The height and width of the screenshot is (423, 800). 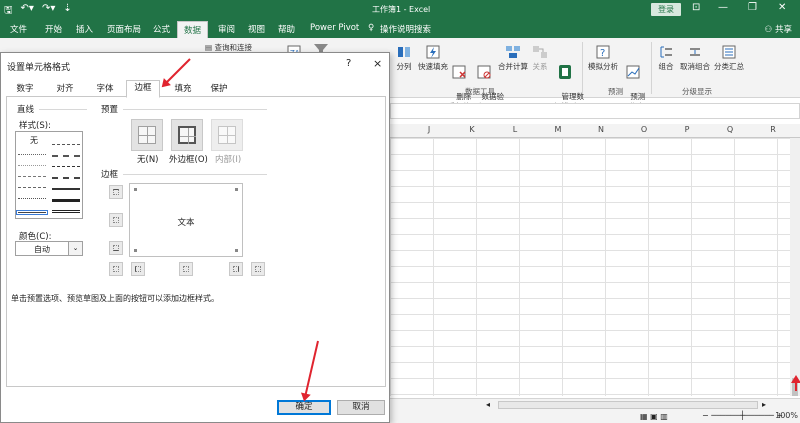 I want to click on line-style-list: 无, so click(x=49, y=175).